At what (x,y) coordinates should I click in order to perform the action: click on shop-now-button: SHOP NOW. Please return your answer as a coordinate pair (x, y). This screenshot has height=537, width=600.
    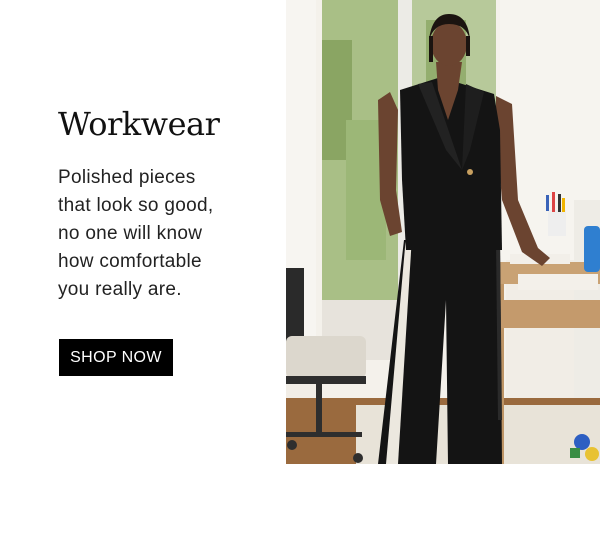
    Looking at the image, I should click on (116, 357).